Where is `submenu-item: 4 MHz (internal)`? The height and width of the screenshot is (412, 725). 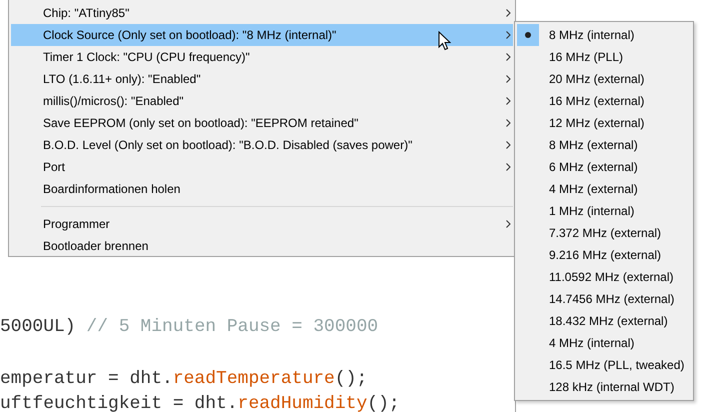
submenu-item: 4 MHz (internal) is located at coordinates (604, 343).